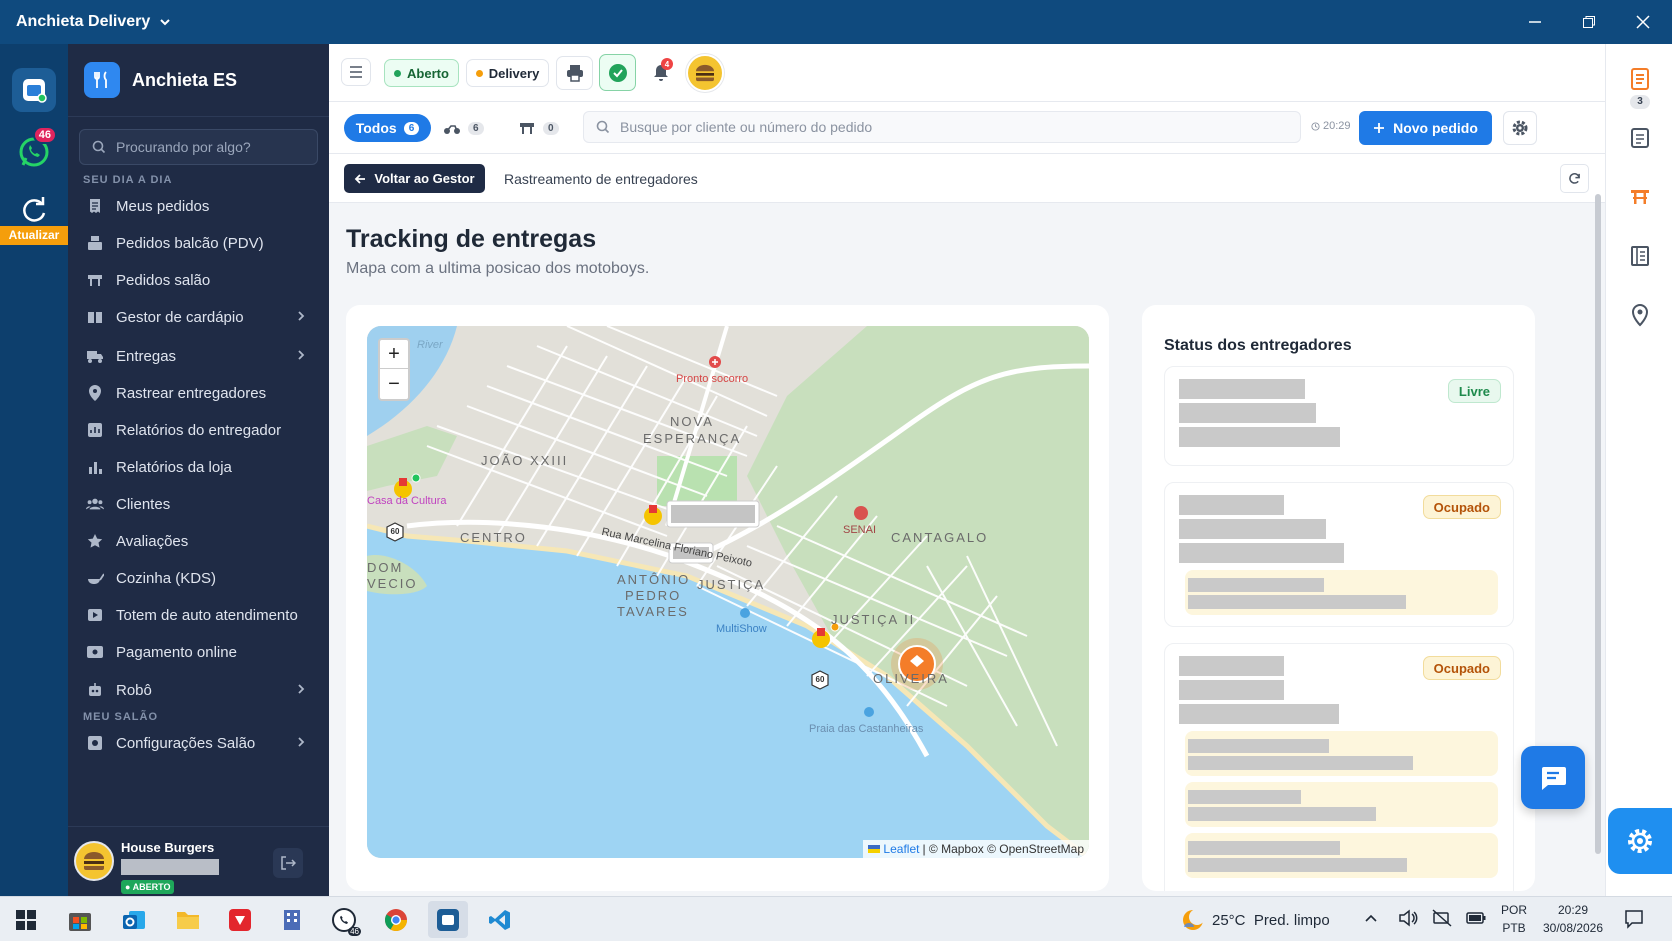 The width and height of the screenshot is (1672, 941). I want to click on close-button, so click(1643, 22).